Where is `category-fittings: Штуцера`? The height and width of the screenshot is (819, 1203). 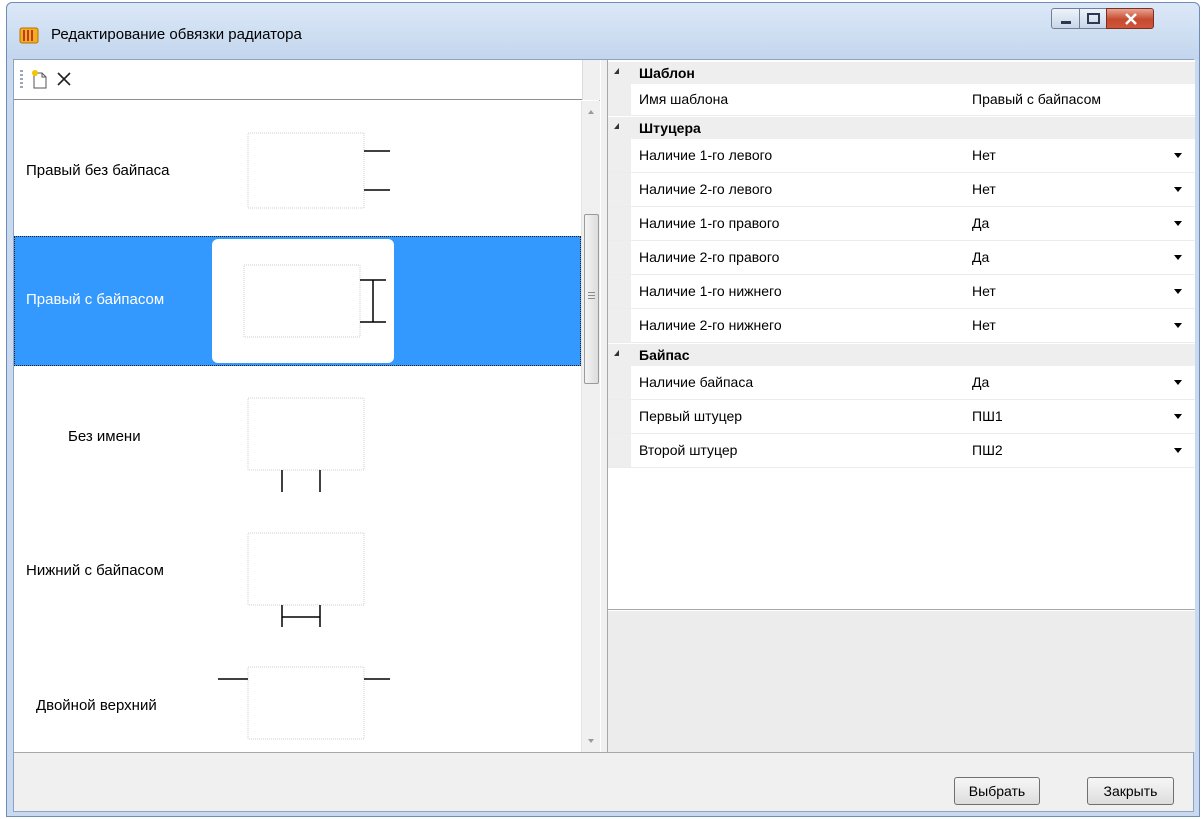
category-fittings: Штуцера is located at coordinates (901, 128).